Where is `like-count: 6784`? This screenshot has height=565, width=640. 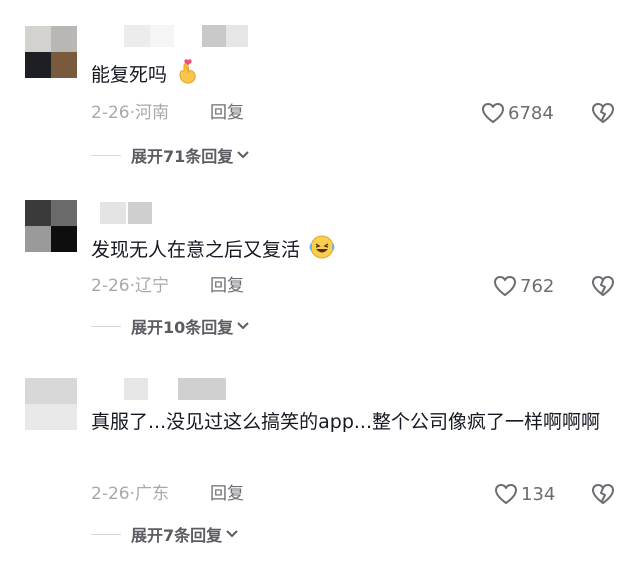 like-count: 6784 is located at coordinates (531, 113).